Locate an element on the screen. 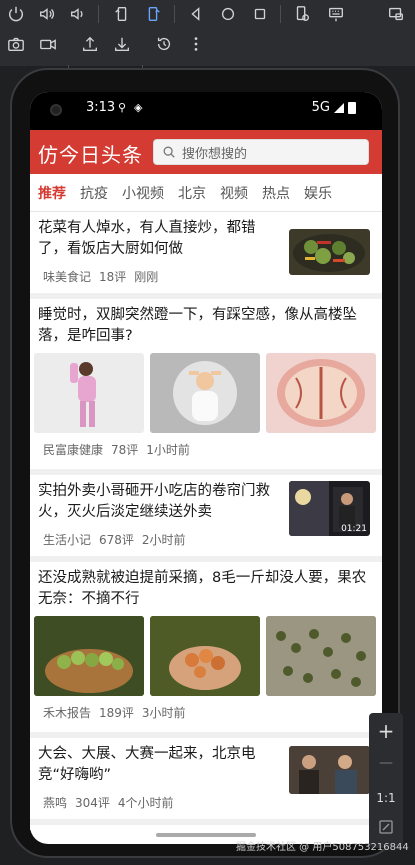  data-saver-icon: ◈ is located at coordinates (138, 107).